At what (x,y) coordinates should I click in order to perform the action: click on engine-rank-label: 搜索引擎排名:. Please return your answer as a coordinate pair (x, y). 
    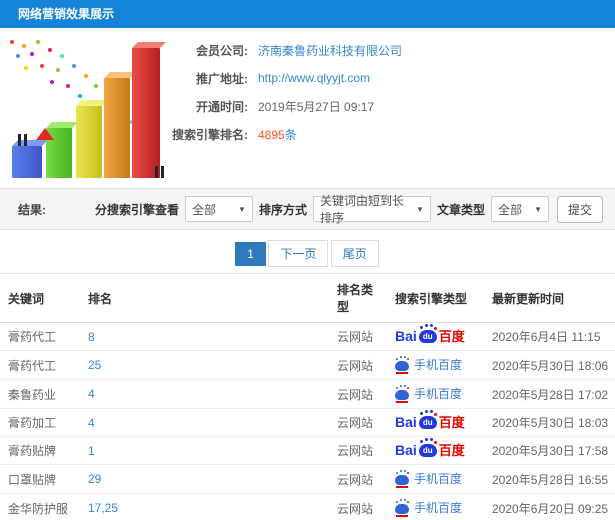
    Looking at the image, I should click on (210, 134).